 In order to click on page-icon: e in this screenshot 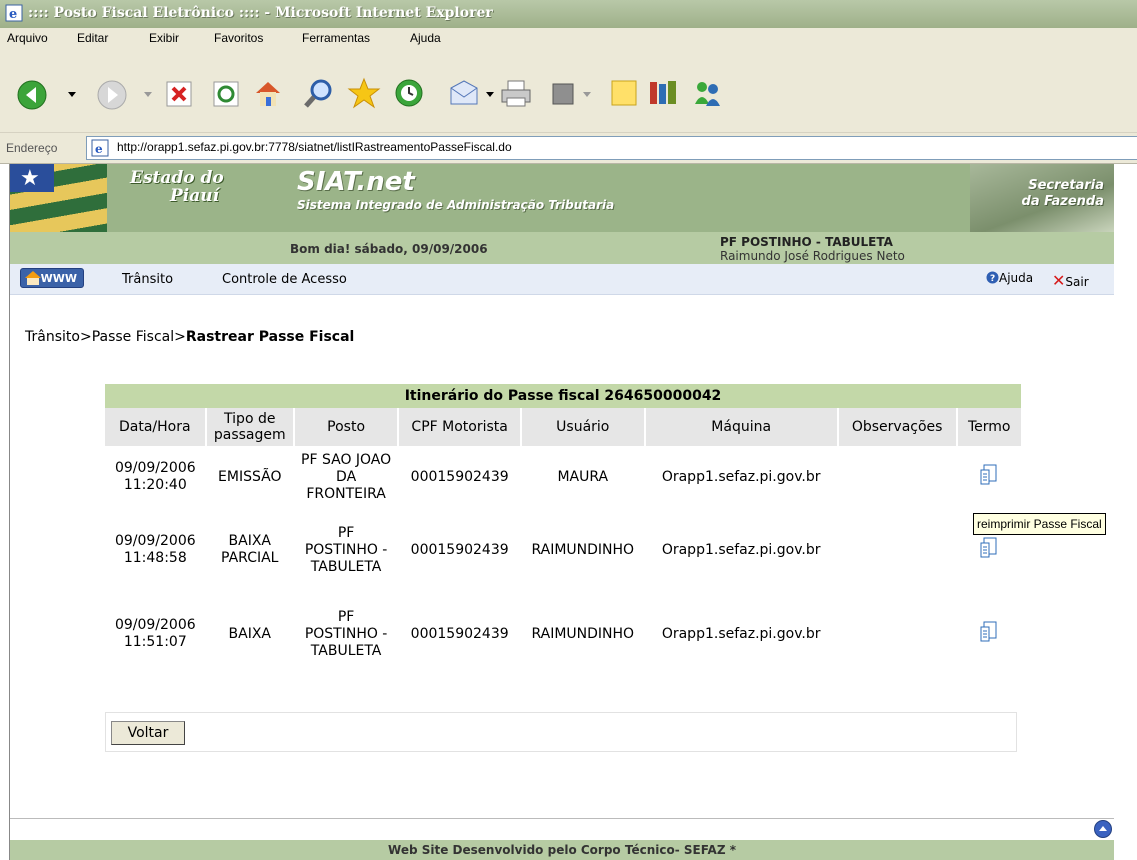, I will do `click(100, 148)`.